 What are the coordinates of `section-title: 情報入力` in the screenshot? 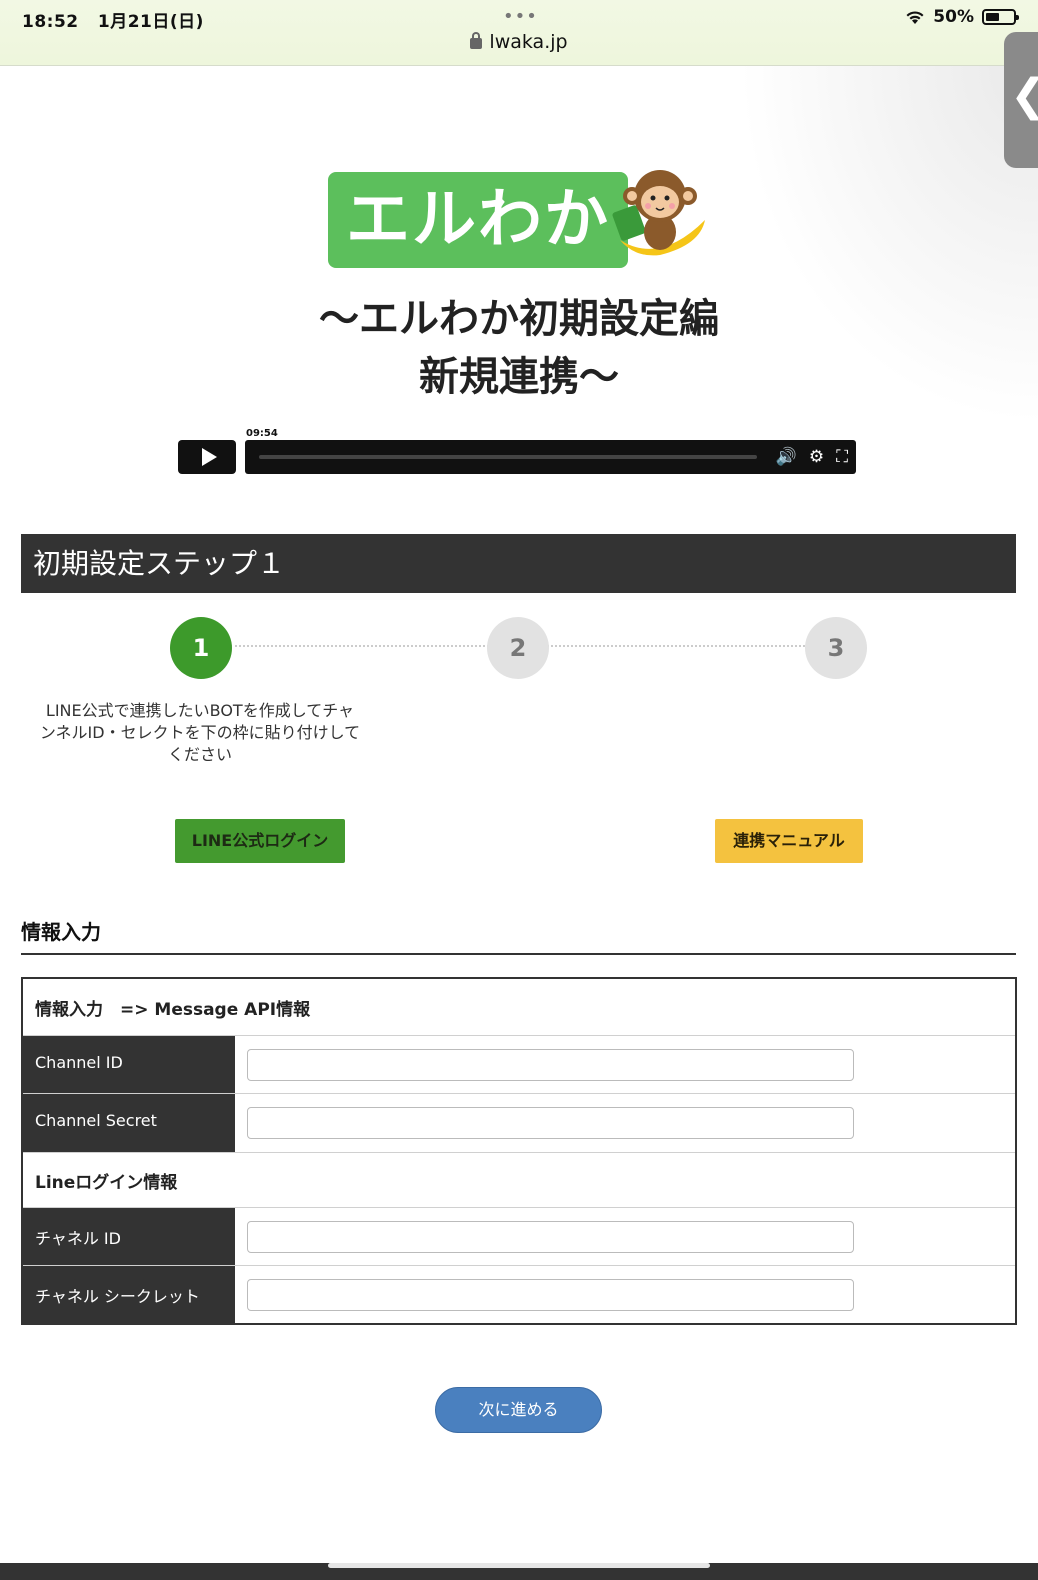 It's located at (518, 935).